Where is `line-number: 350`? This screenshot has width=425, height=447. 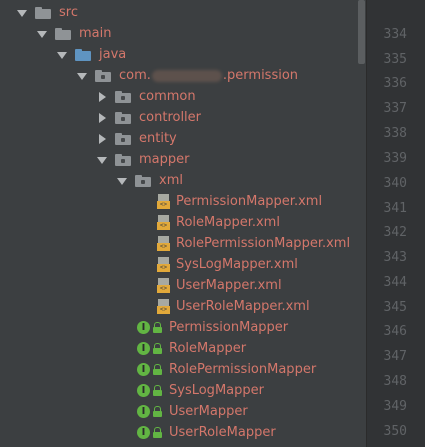 line-number: 350 is located at coordinates (395, 431).